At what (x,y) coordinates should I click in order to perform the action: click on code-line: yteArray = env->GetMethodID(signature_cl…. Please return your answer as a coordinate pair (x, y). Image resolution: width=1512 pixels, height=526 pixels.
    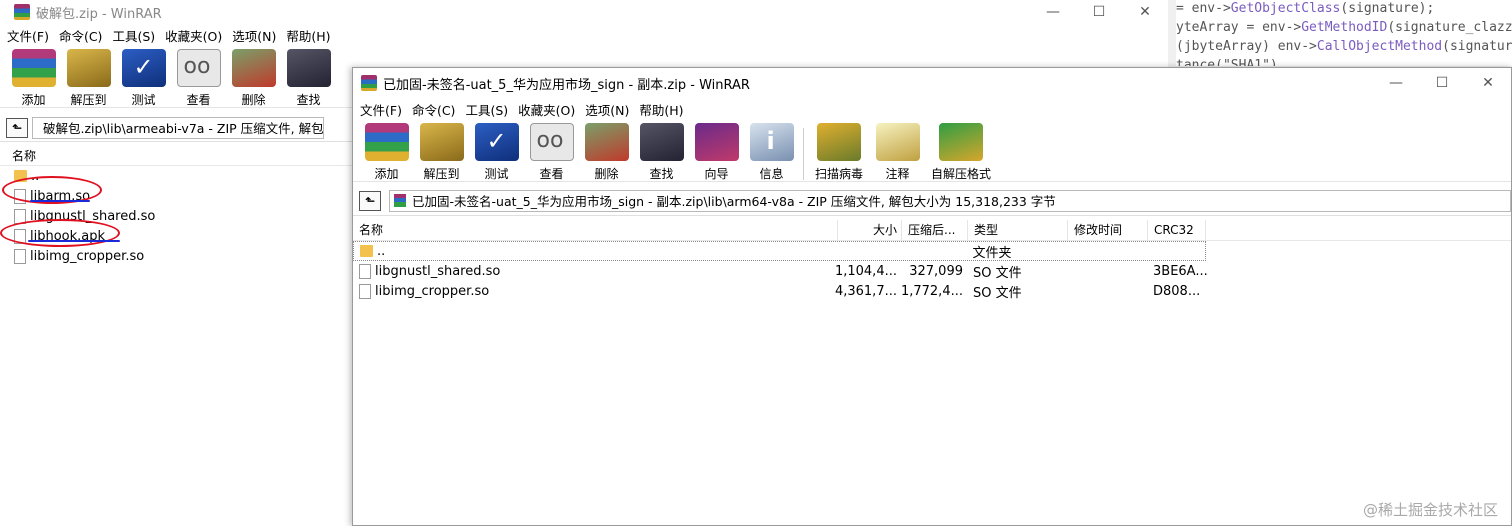
    Looking at the image, I should click on (1344, 27).